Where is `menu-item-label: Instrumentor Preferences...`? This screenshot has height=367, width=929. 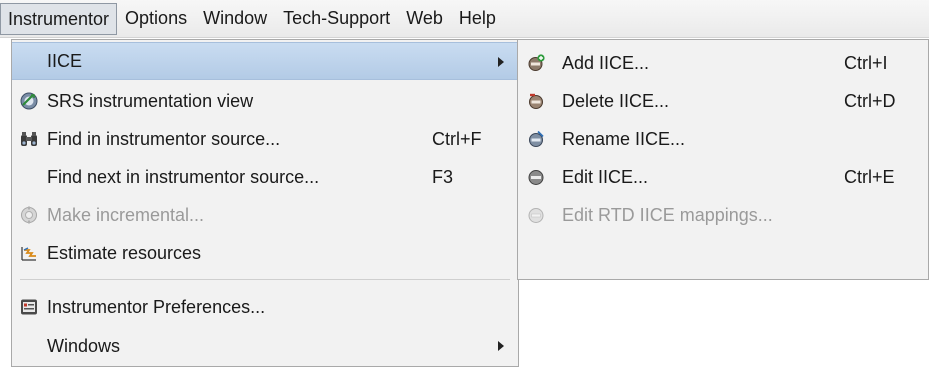 menu-item-label: Instrumentor Preferences... is located at coordinates (156, 306).